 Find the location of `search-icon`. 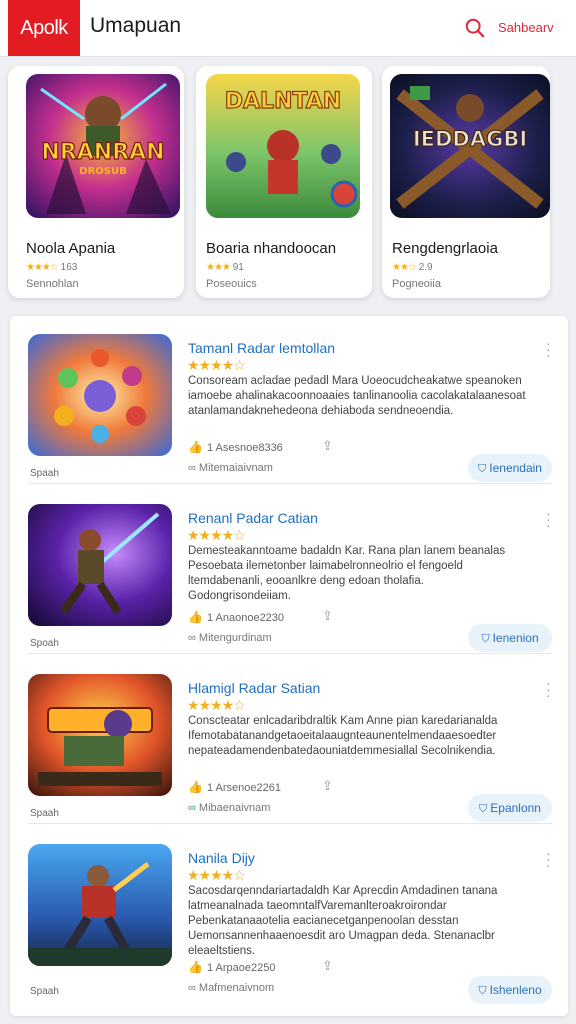

search-icon is located at coordinates (475, 28).